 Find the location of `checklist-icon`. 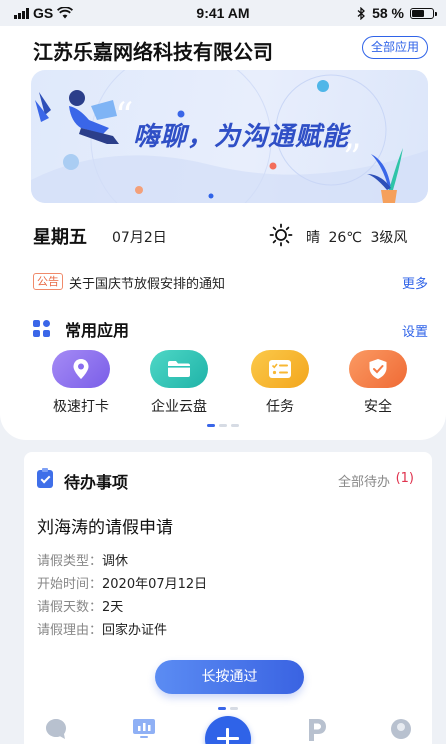

checklist-icon is located at coordinates (280, 369).